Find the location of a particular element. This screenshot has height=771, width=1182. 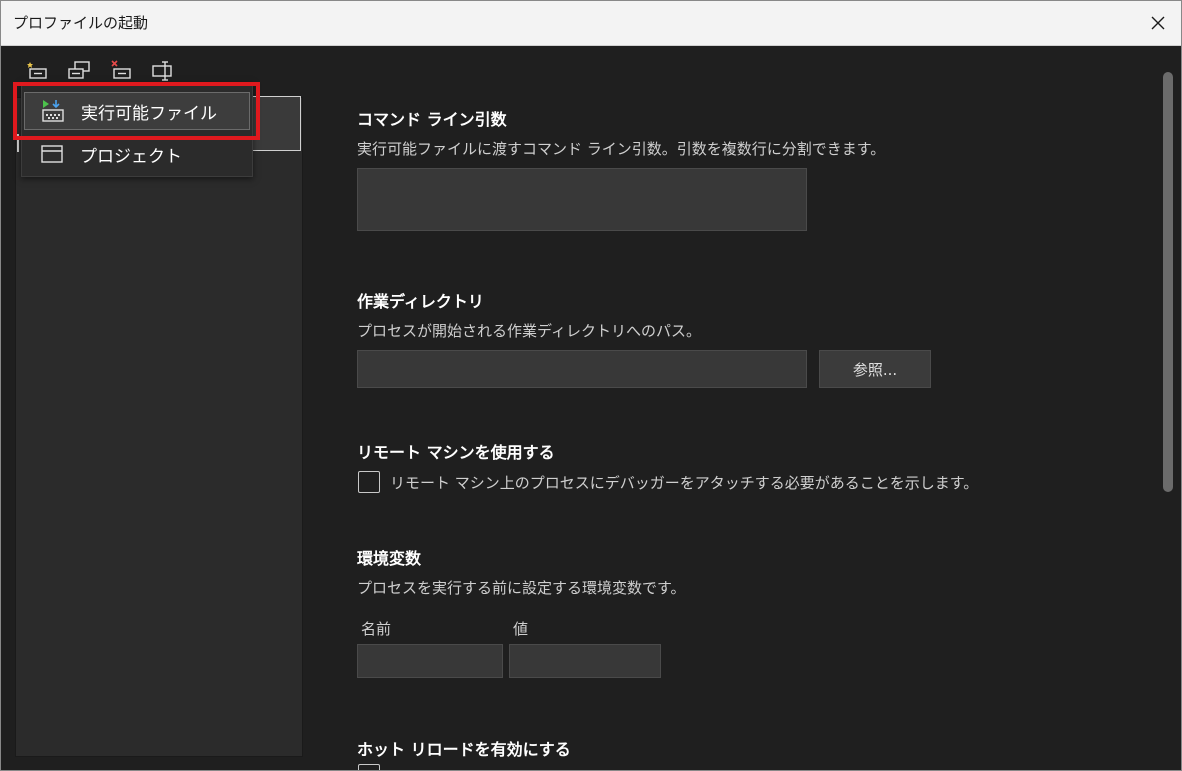

executable-icon is located at coordinates (53, 111).